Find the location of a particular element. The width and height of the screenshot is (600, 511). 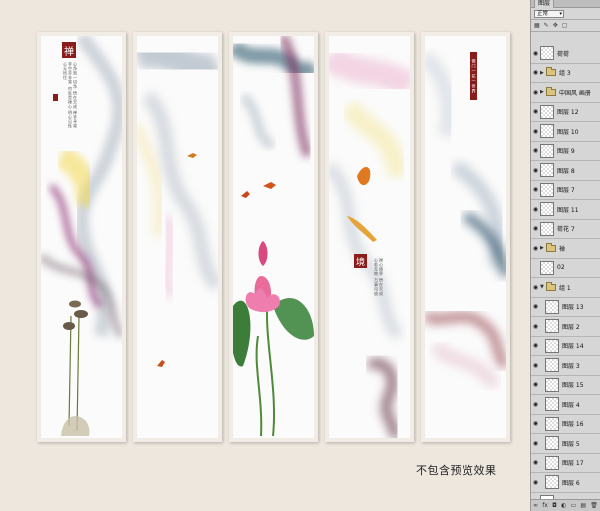

layer-name: 图层 6 is located at coordinates (571, 482).